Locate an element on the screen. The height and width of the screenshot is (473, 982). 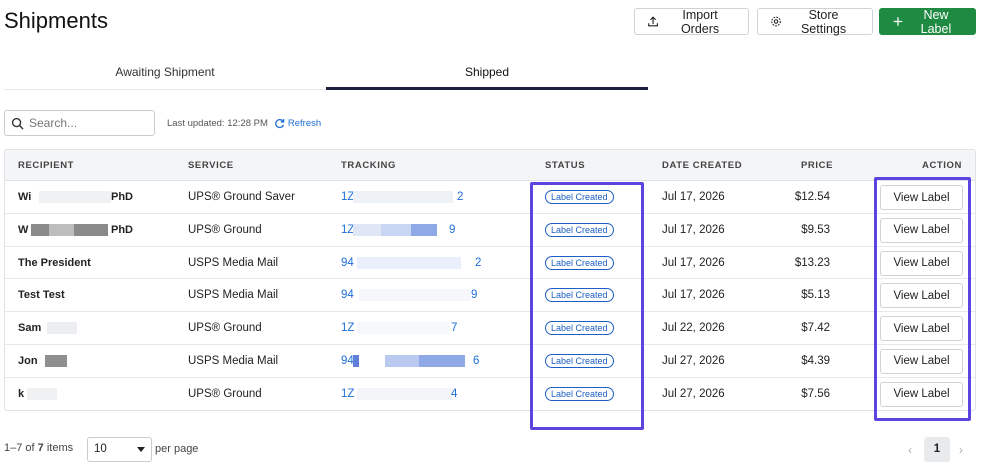
recipient-cell: The President is located at coordinates (54, 263).